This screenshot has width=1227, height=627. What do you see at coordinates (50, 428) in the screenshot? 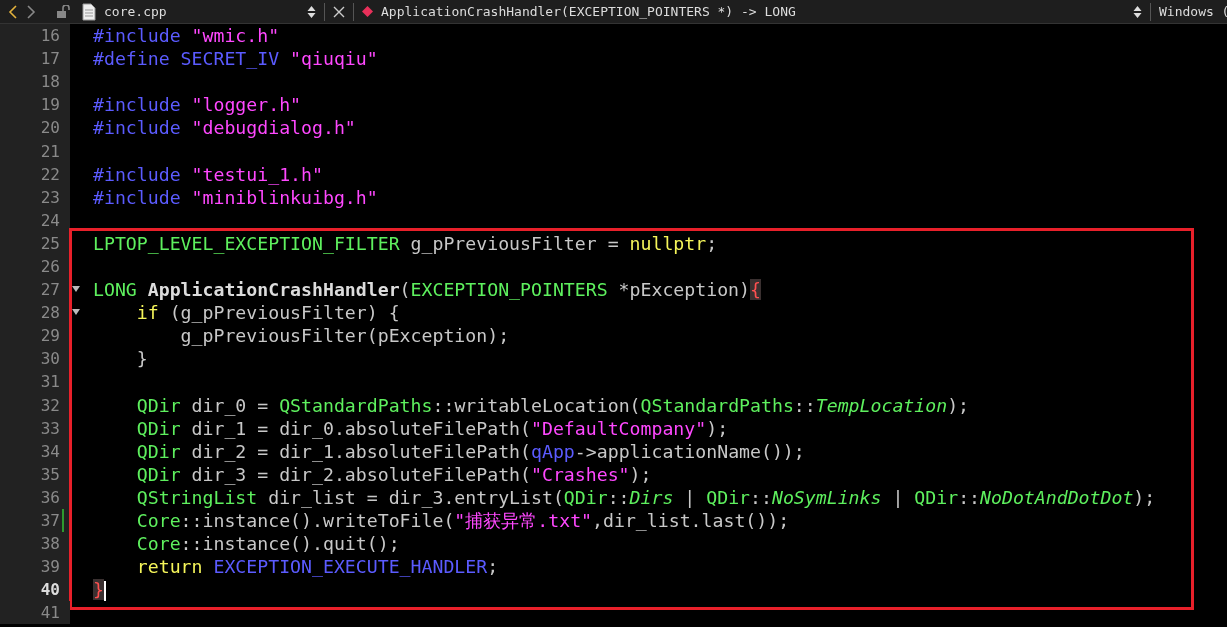
I see `line-number: 33` at bounding box center [50, 428].